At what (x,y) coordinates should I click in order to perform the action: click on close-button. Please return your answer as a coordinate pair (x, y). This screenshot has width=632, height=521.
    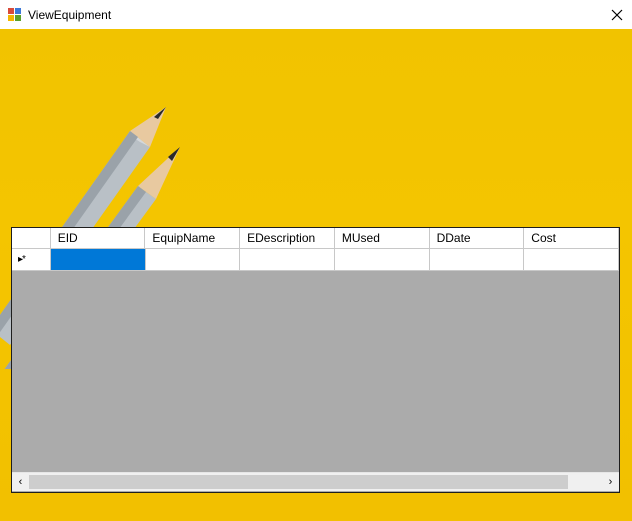
    Looking at the image, I should click on (617, 14).